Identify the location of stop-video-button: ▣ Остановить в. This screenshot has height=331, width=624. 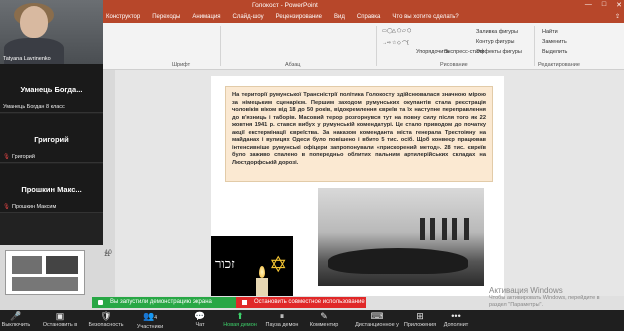
(60, 319).